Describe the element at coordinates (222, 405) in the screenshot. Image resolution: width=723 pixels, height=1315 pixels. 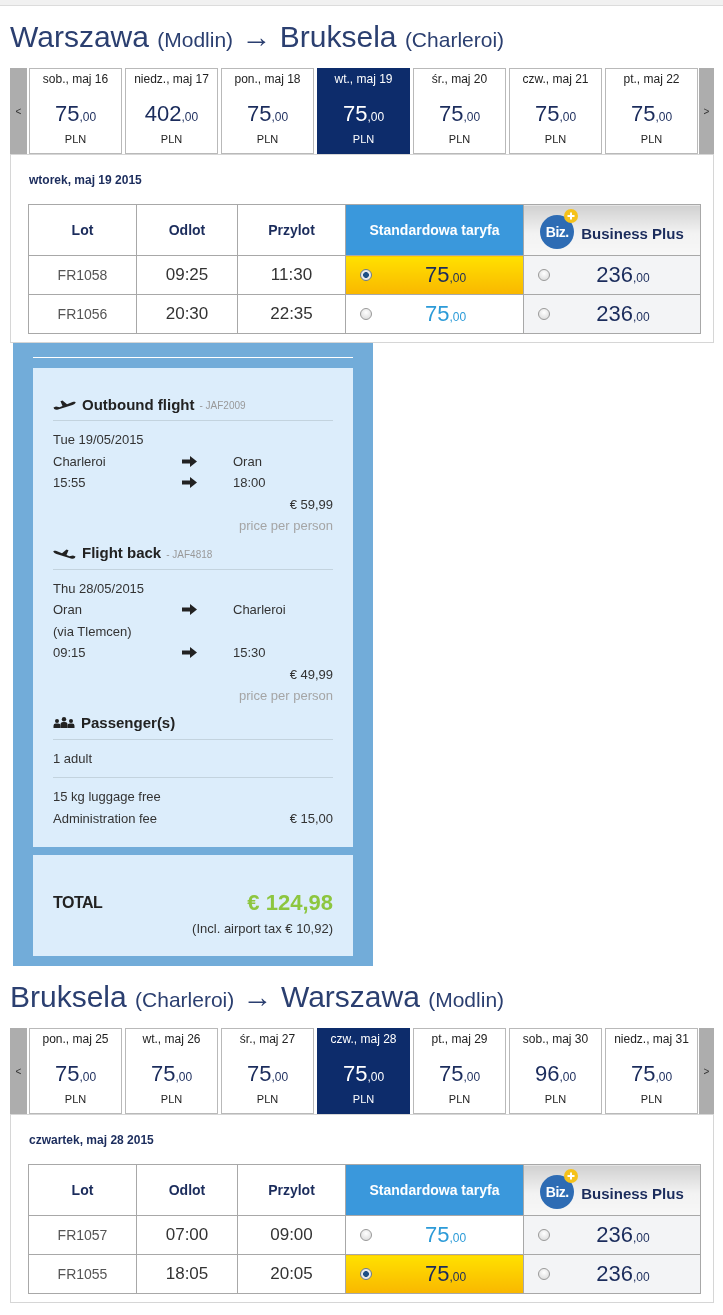
I see `flight-code: - JAF2009` at that location.